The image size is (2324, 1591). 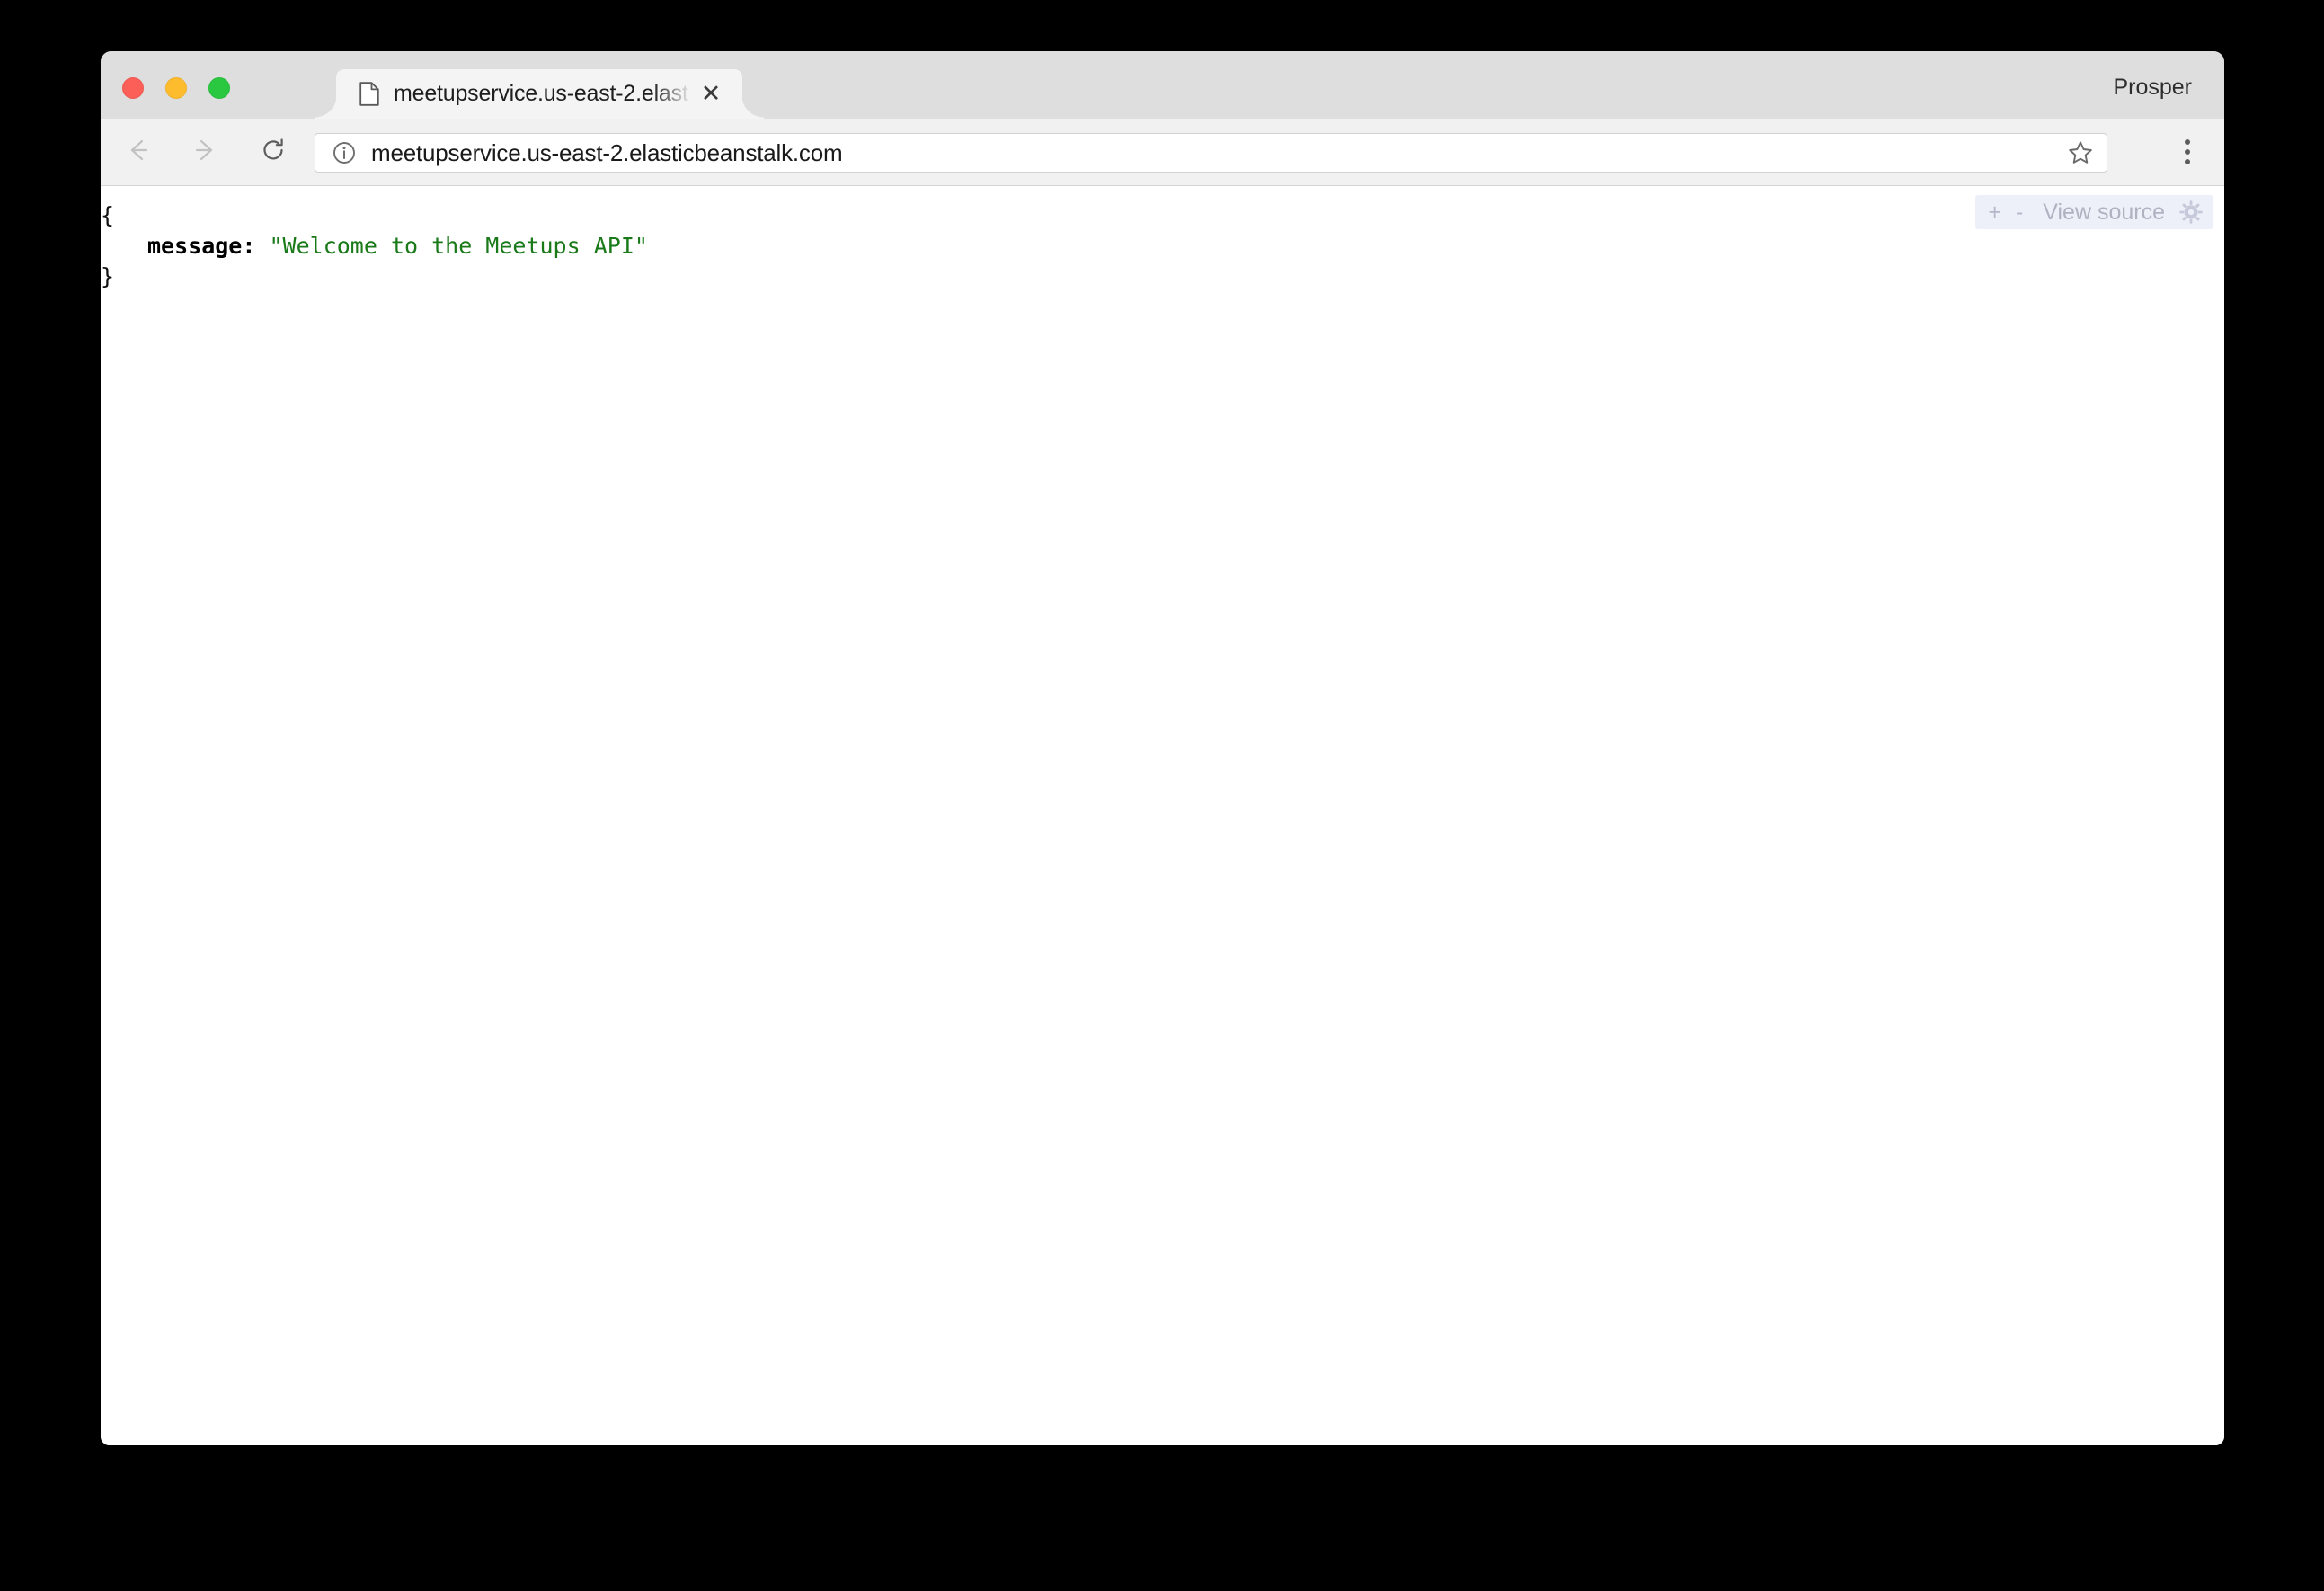 What do you see at coordinates (1162, 107) in the screenshot?
I see `tab-strip: meetupservice.us-east-2.elast ✕ Prosper` at bounding box center [1162, 107].